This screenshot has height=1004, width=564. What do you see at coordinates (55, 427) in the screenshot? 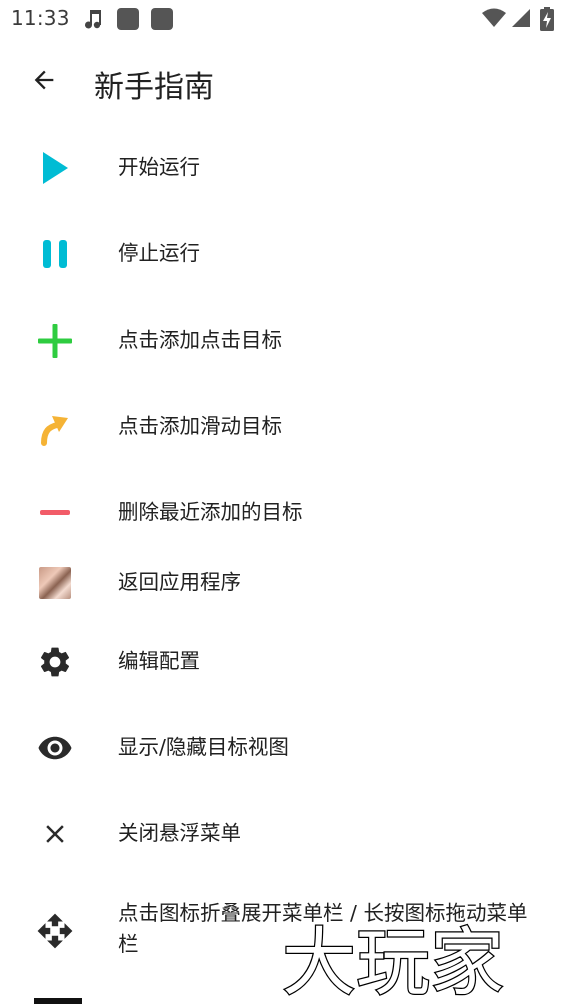
I see `swipe-arrow-icon` at bounding box center [55, 427].